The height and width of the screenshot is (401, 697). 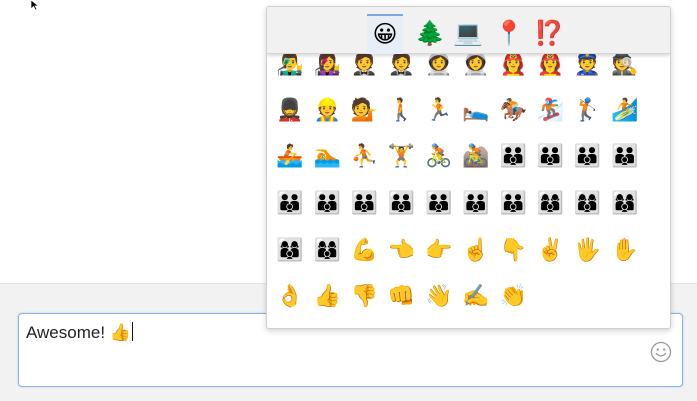 What do you see at coordinates (439, 251) in the screenshot?
I see `emoji-cell: 👉` at bounding box center [439, 251].